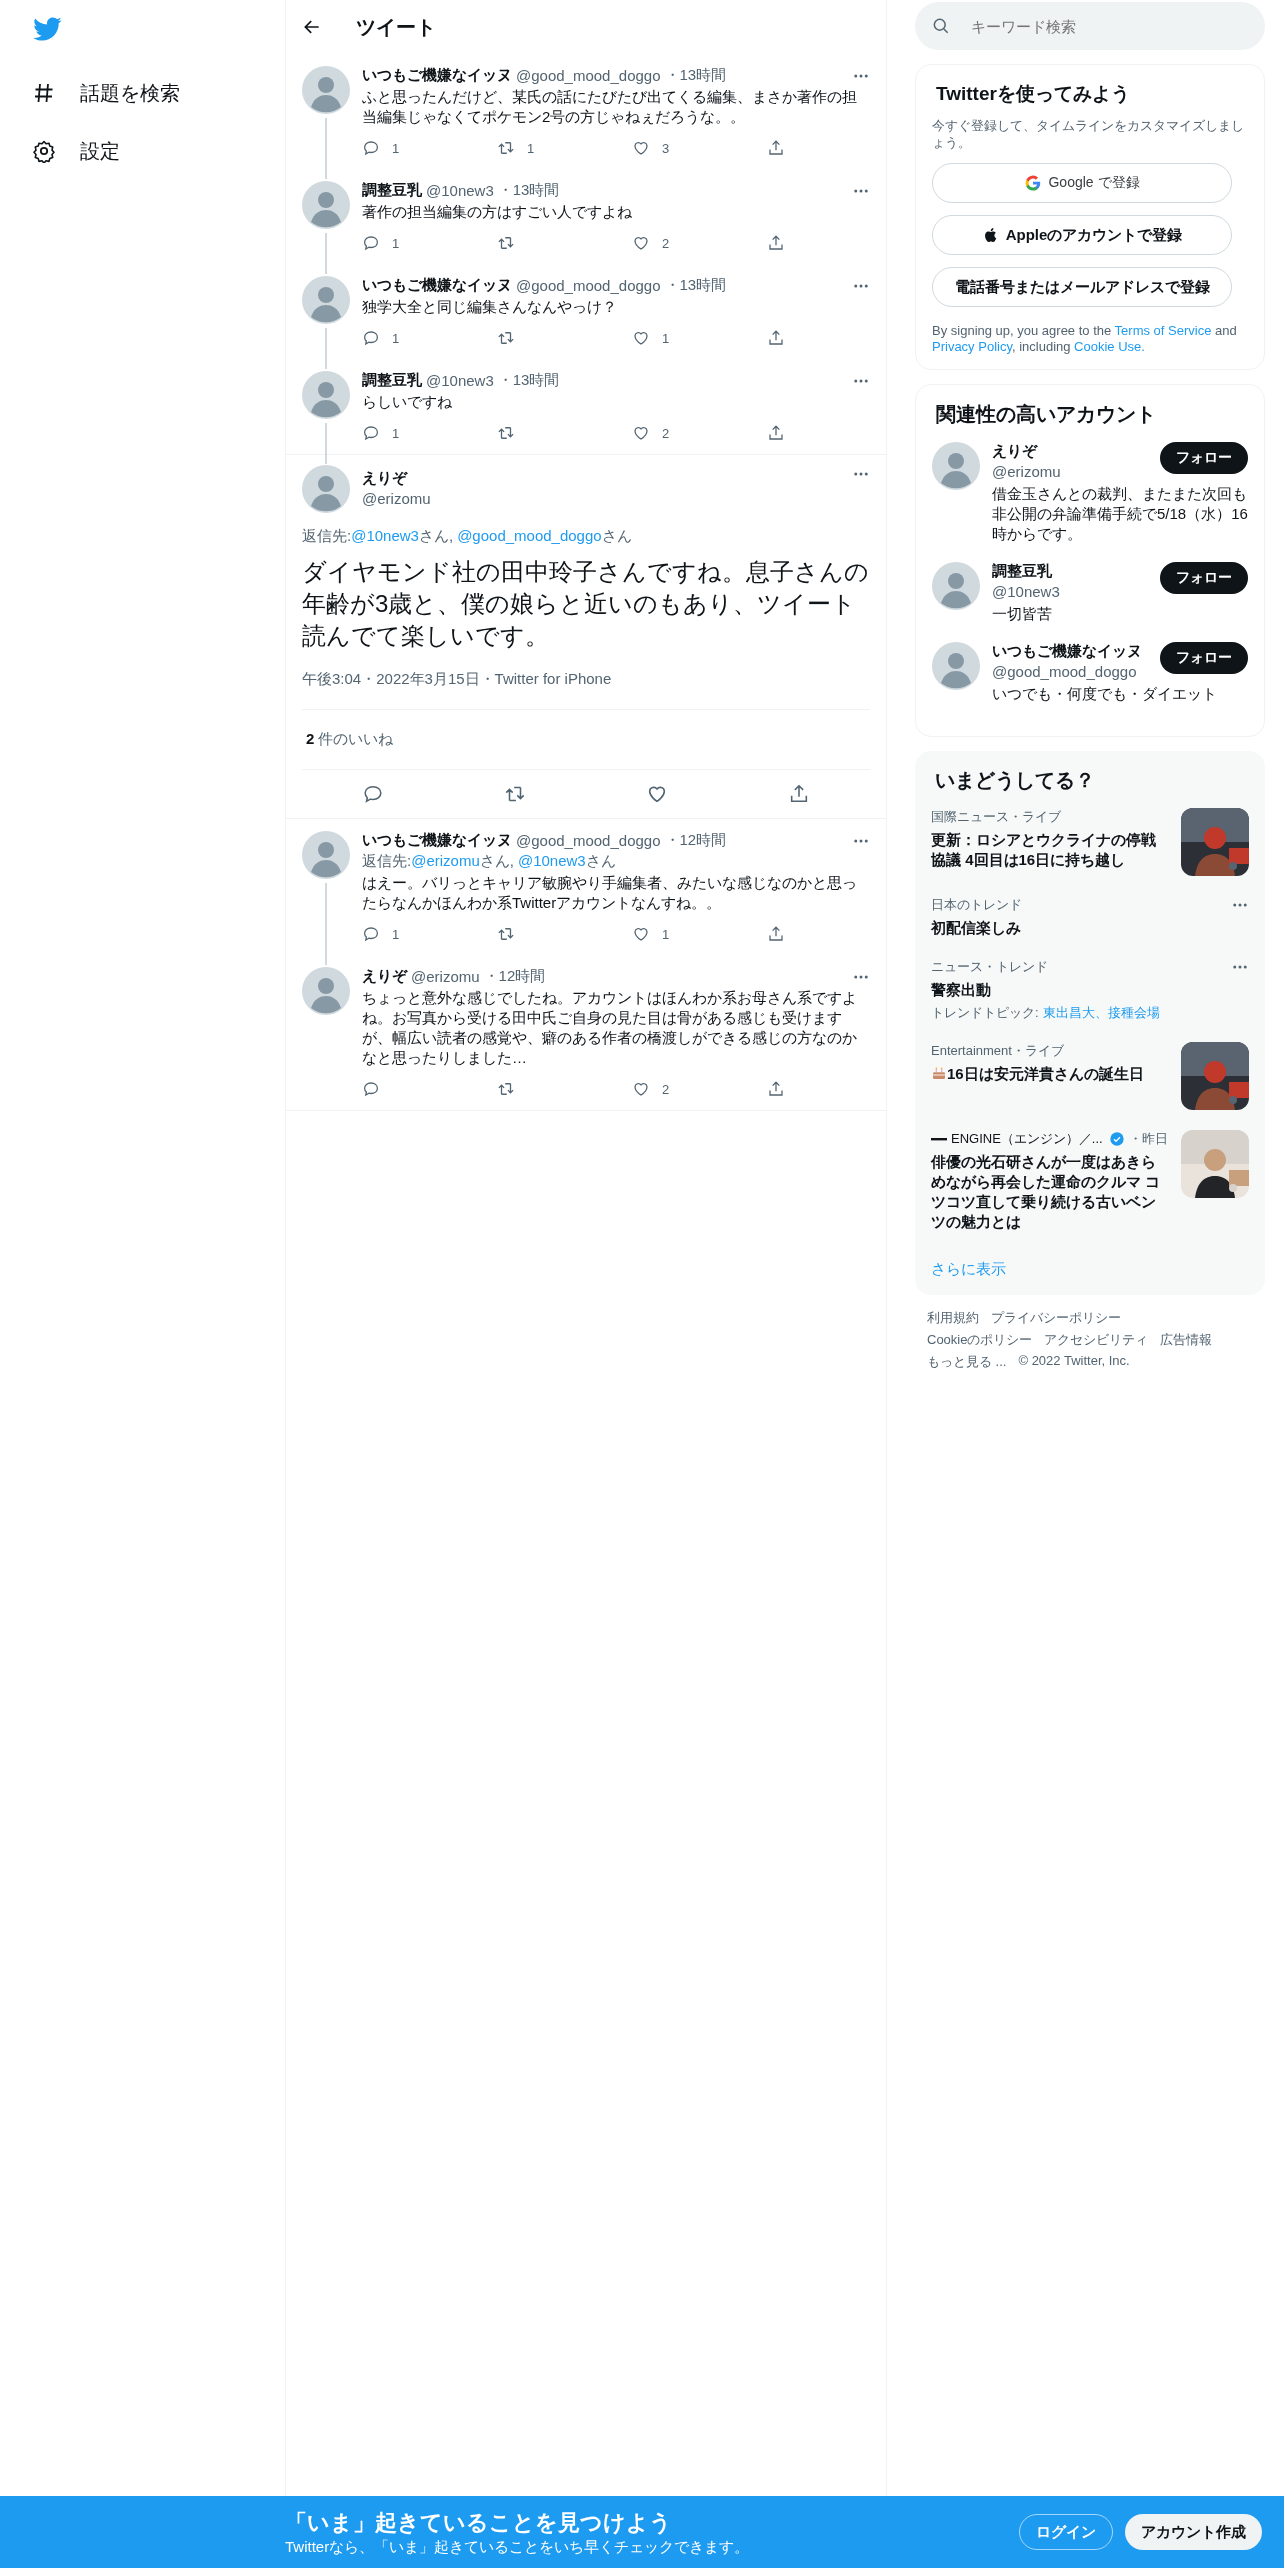 This screenshot has width=1284, height=2568. Describe the element at coordinates (980, 1340) in the screenshot. I see `footer-link: Cookieのポリシー` at that location.